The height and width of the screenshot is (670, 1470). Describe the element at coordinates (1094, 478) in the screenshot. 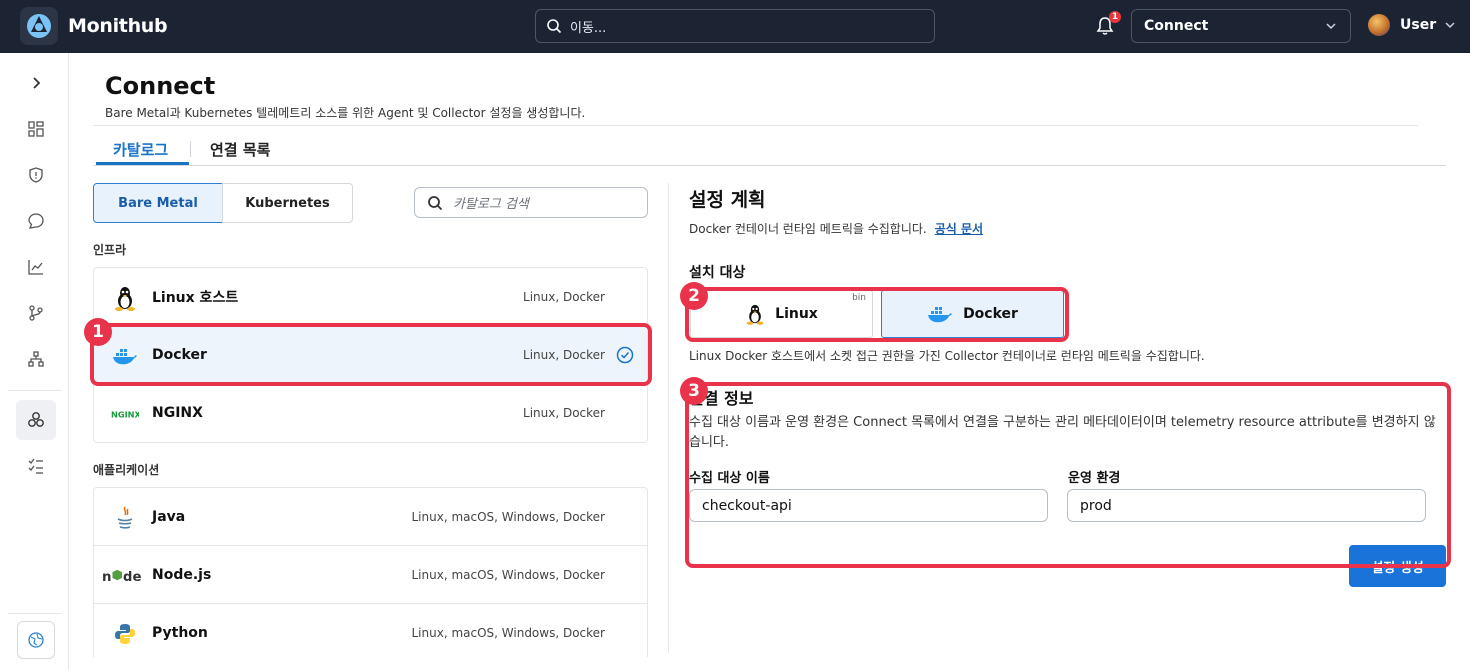

I see `environment-label: 운영 환경` at that location.